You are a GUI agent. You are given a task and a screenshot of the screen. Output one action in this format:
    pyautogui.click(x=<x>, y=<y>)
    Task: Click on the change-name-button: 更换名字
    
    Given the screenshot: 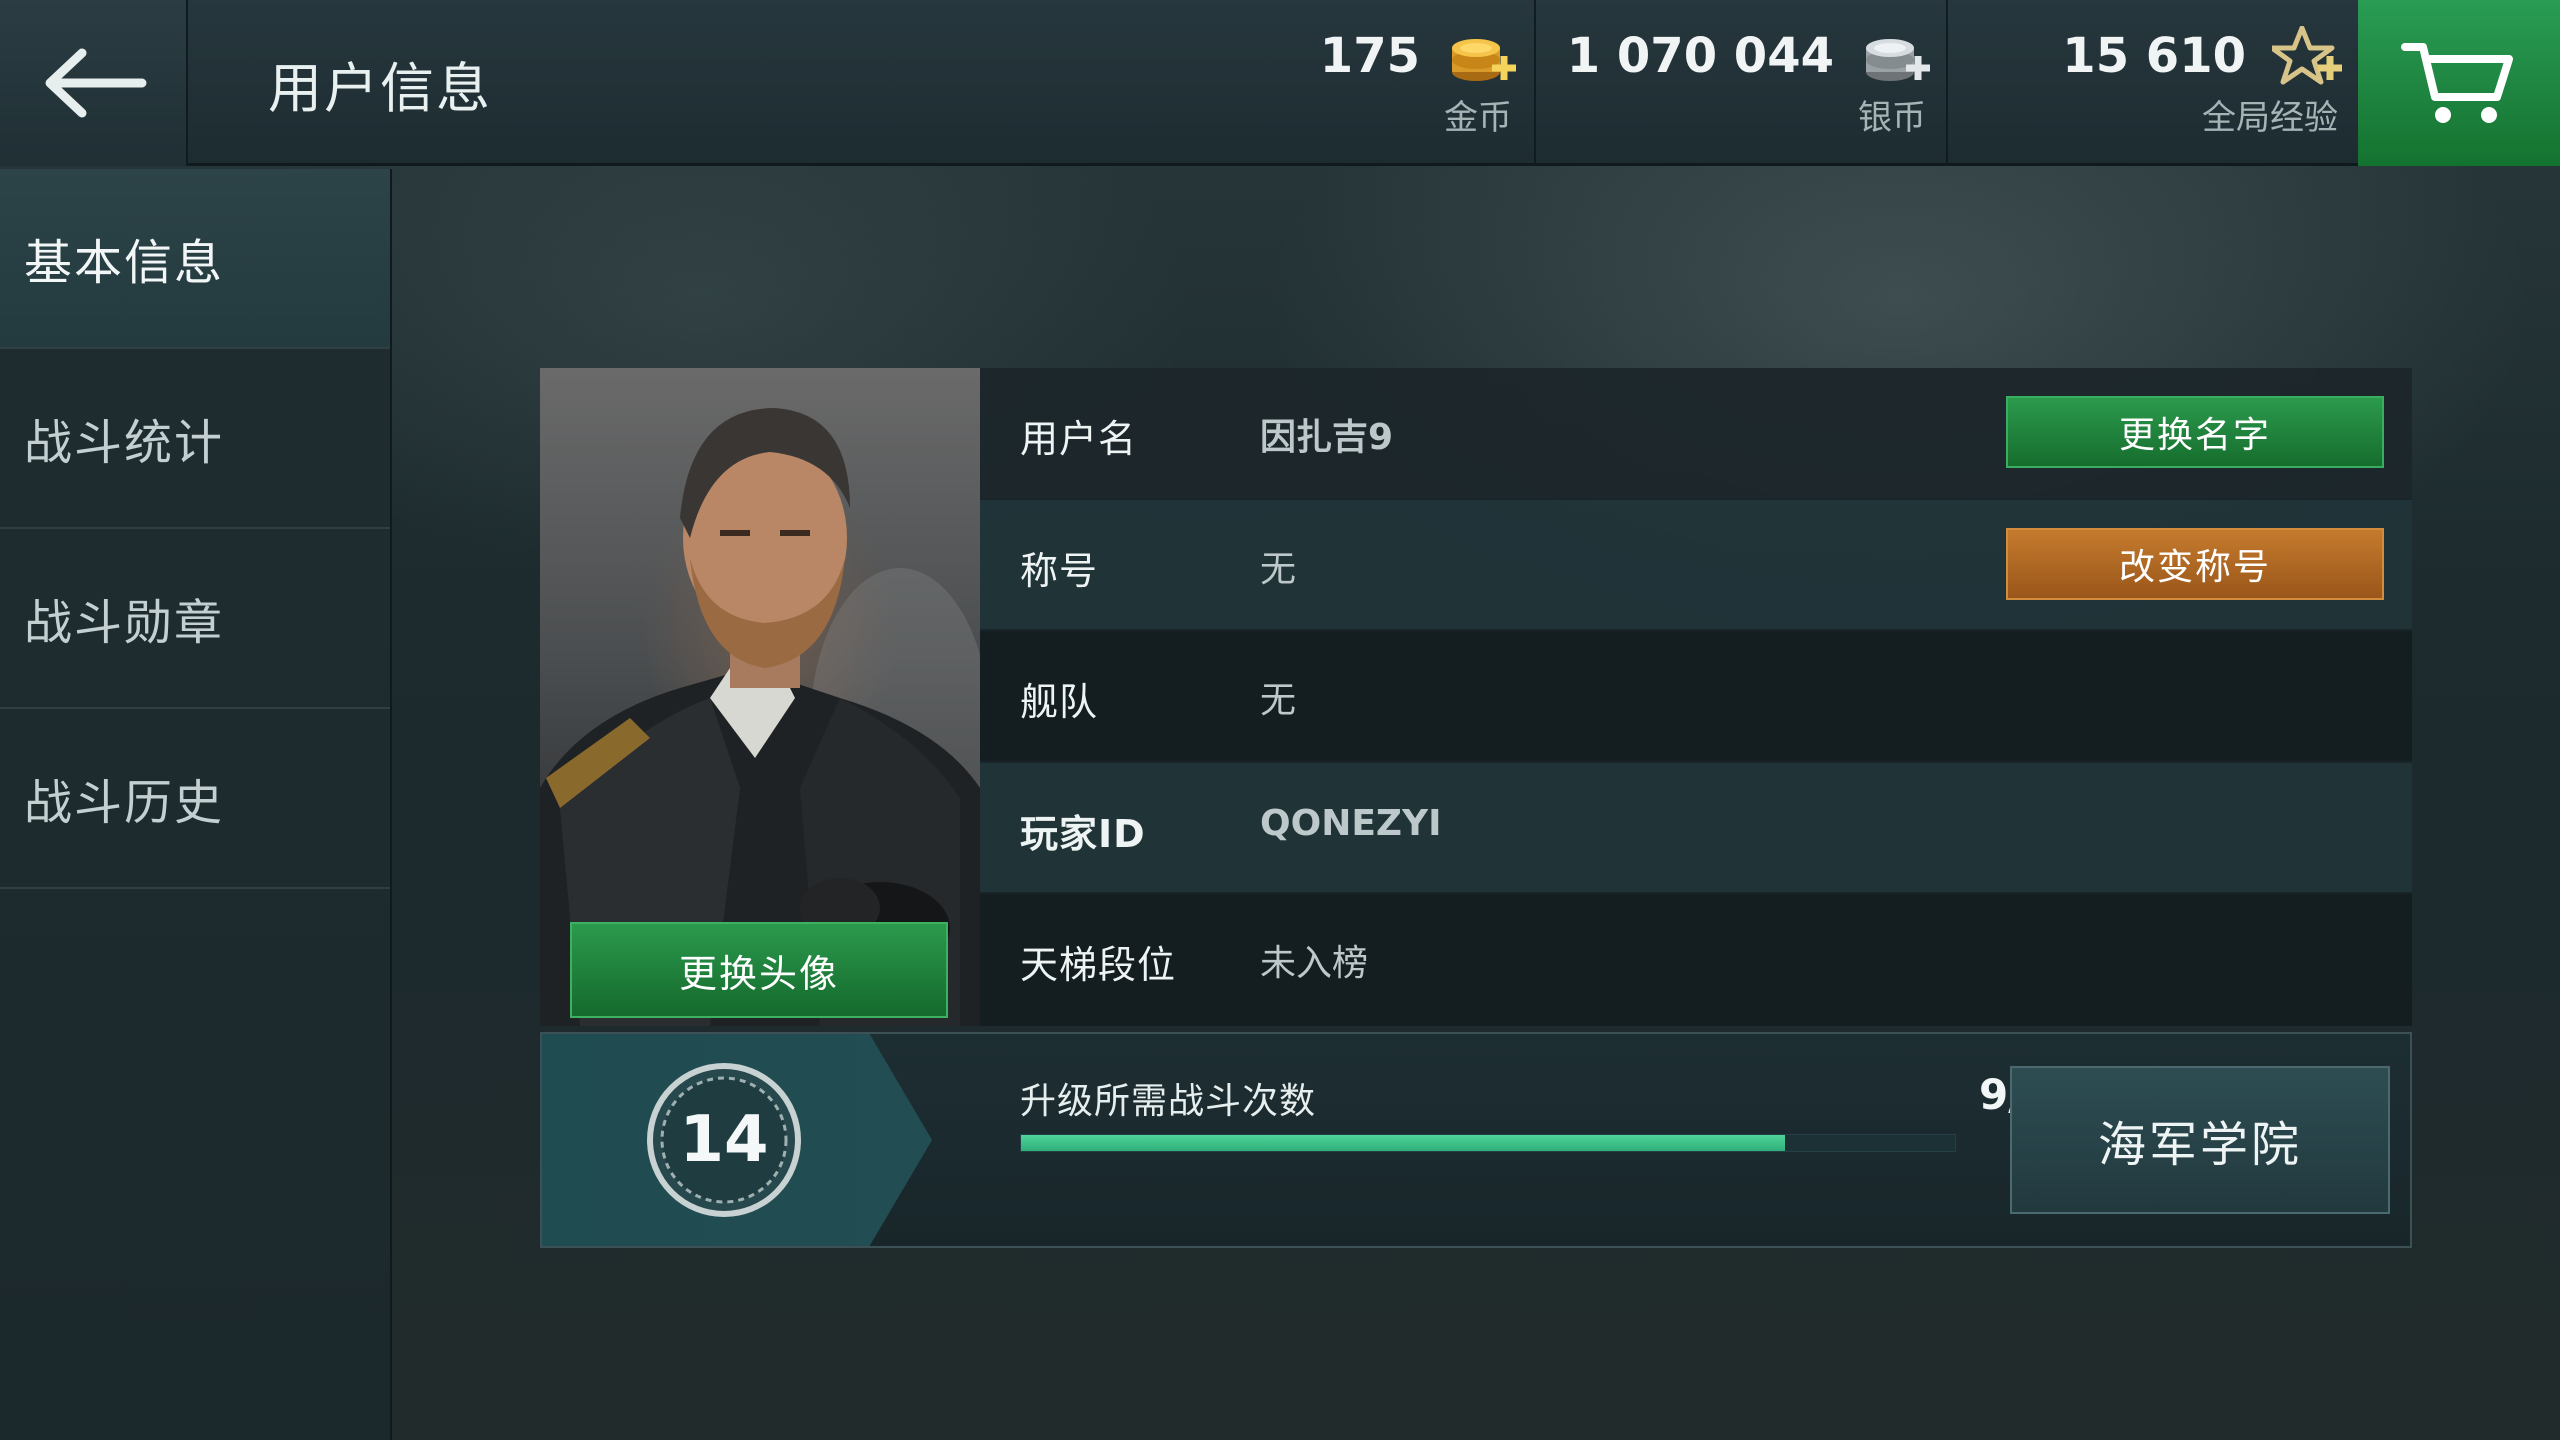 What is the action you would take?
    pyautogui.click(x=2195, y=432)
    